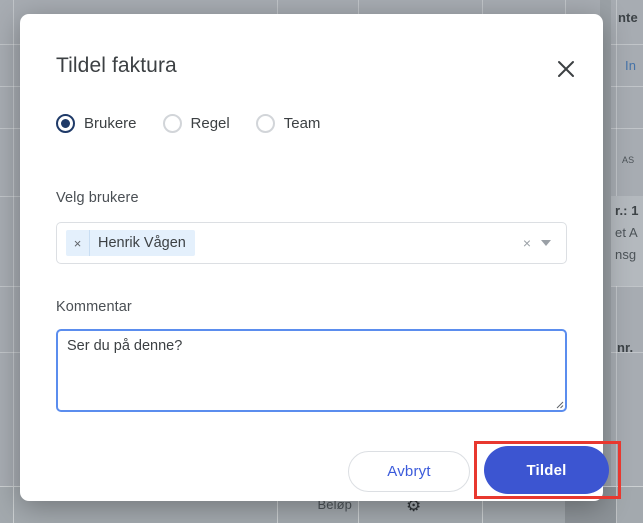 This screenshot has height=523, width=643. I want to click on backdrop-text-fragment: nte, so click(628, 17).